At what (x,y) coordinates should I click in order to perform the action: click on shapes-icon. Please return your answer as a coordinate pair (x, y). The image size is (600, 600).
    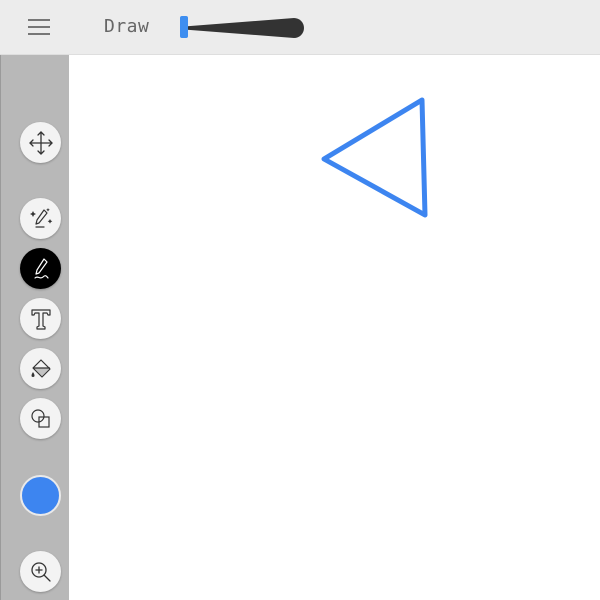
    Looking at the image, I should click on (40, 418).